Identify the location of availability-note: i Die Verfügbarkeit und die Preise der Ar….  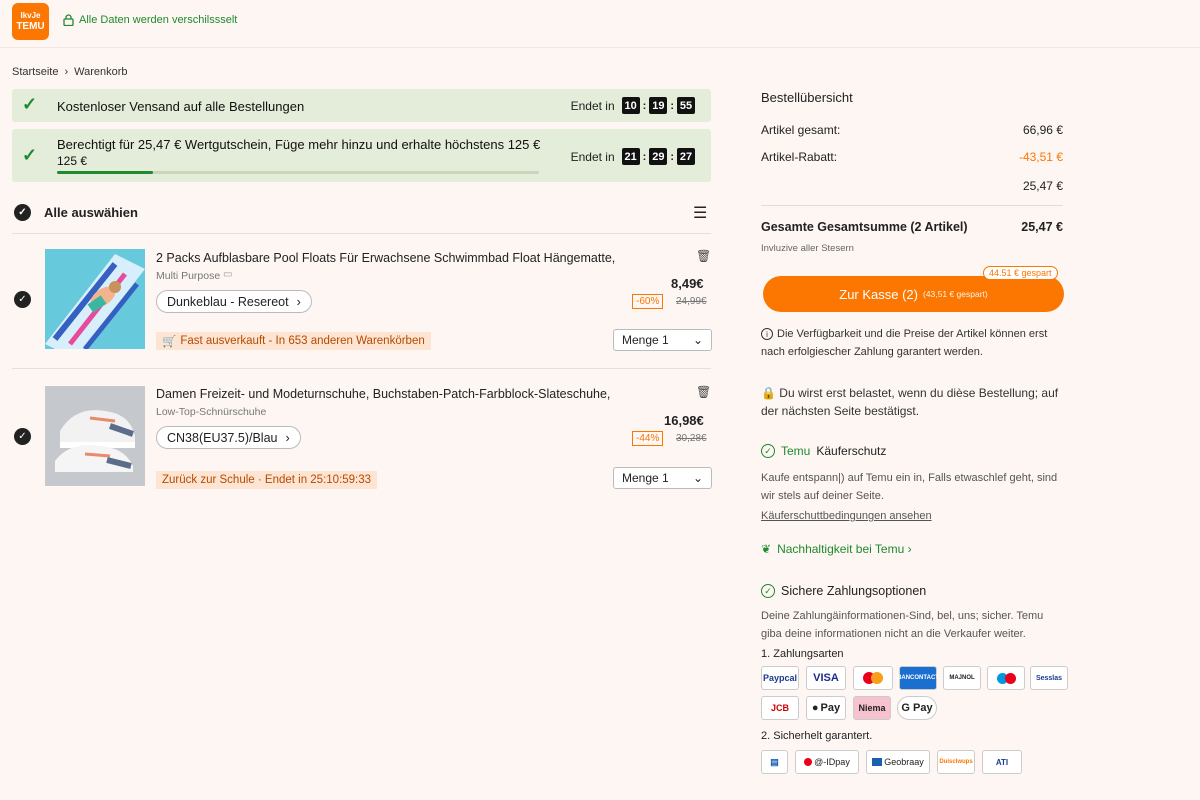
(904, 343).